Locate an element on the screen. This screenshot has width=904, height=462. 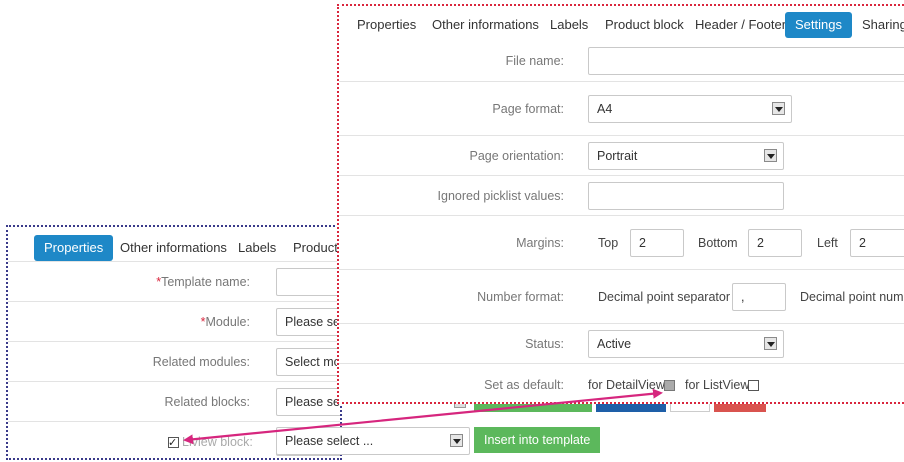
tab-sharing: Sharing is located at coordinates (878, 25).